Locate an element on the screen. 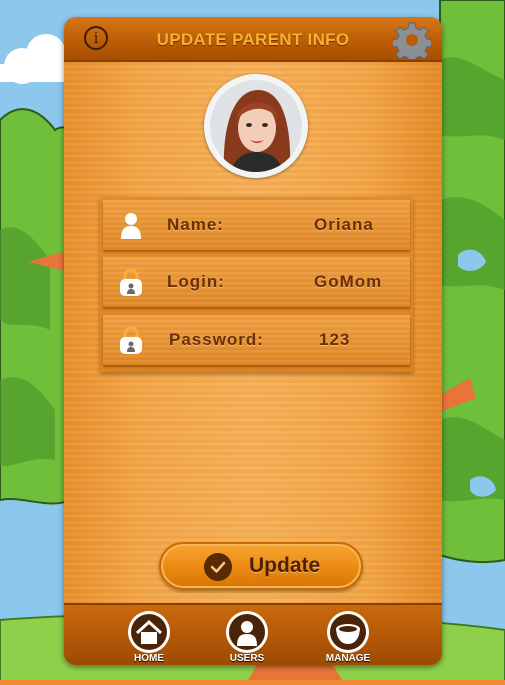  login-row: Login: GoMom is located at coordinates (256, 282).